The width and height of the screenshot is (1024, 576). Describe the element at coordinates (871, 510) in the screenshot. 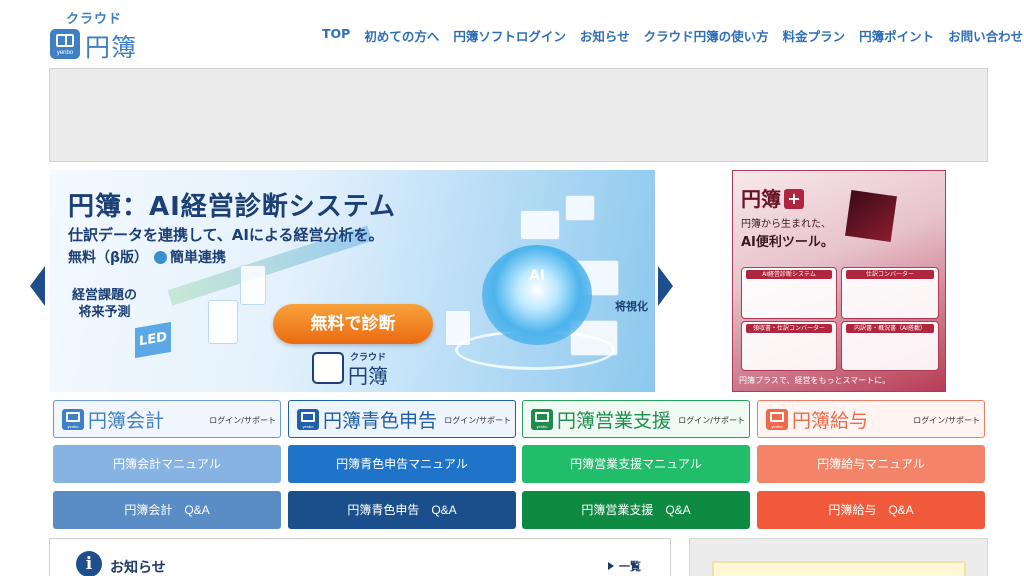

I see `payroll-qa-button: 円簿給与 Q&A` at that location.